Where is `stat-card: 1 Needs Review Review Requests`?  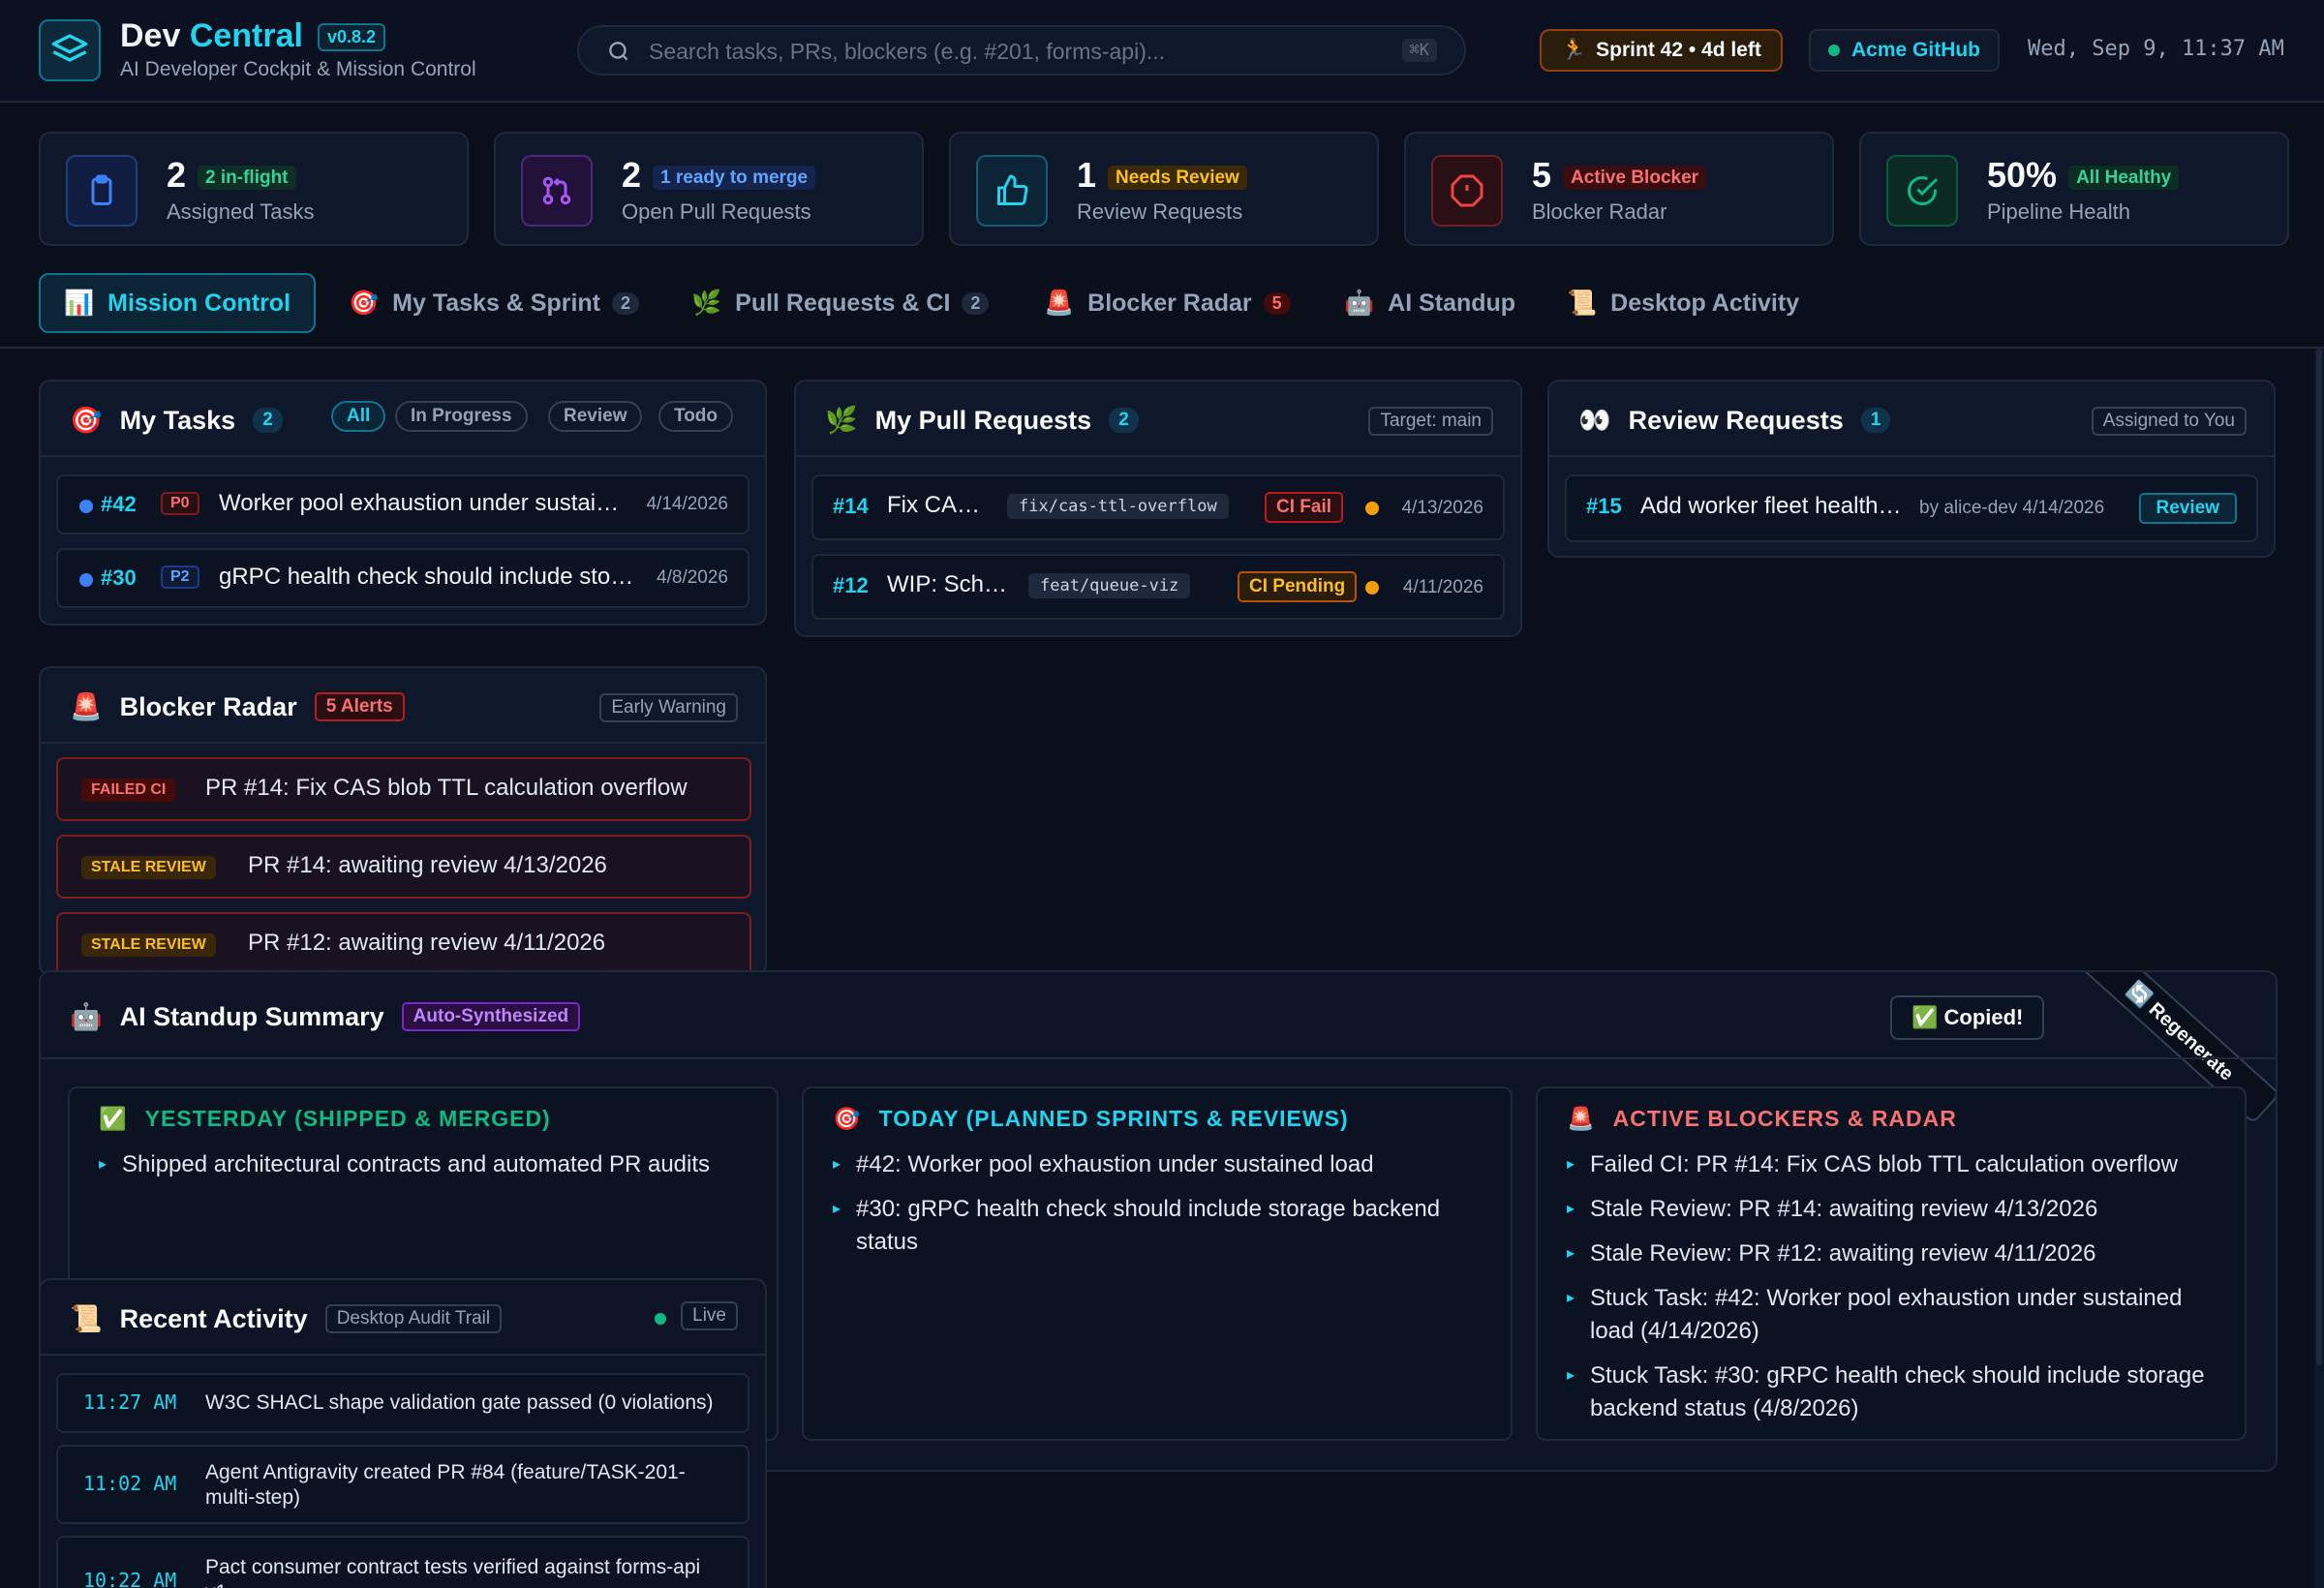 stat-card: 1 Needs Review Review Requests is located at coordinates (1164, 189).